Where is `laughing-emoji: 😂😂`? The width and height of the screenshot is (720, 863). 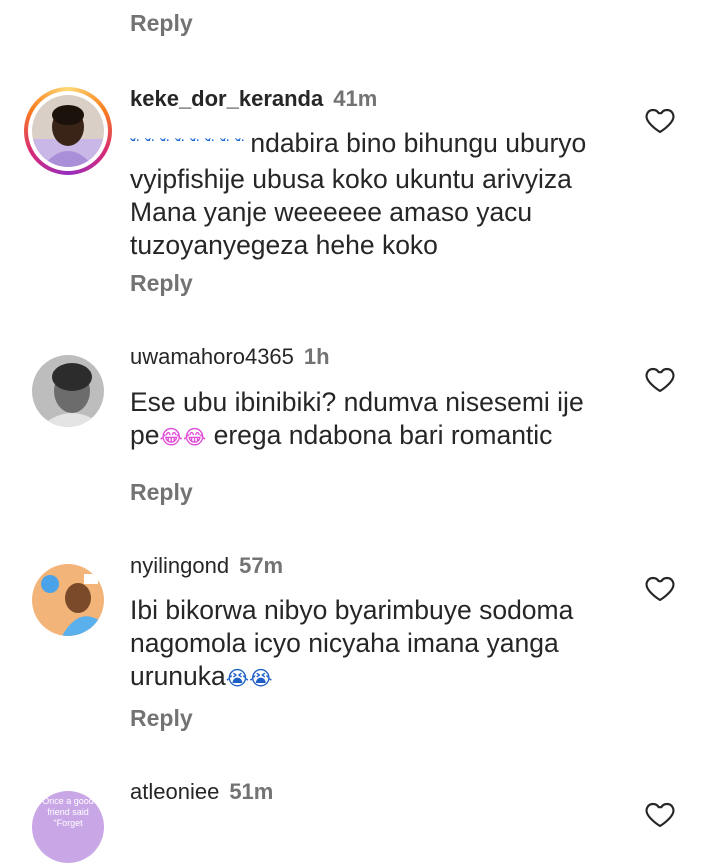 laughing-emoji: 😂😂 is located at coordinates (183, 438).